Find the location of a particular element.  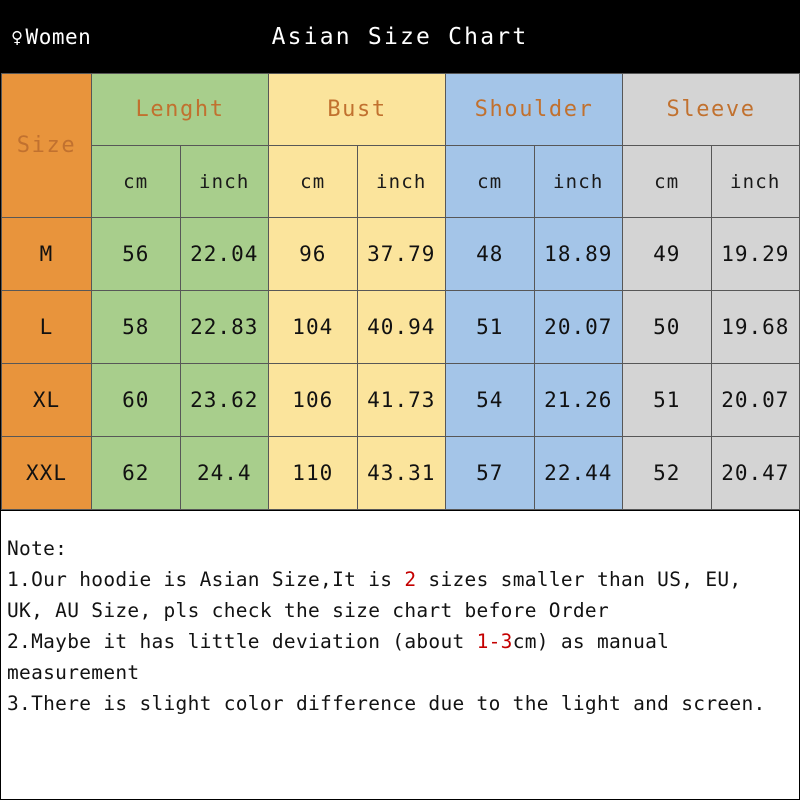

note-item-2-highlight: 1-3 is located at coordinates (494, 641).